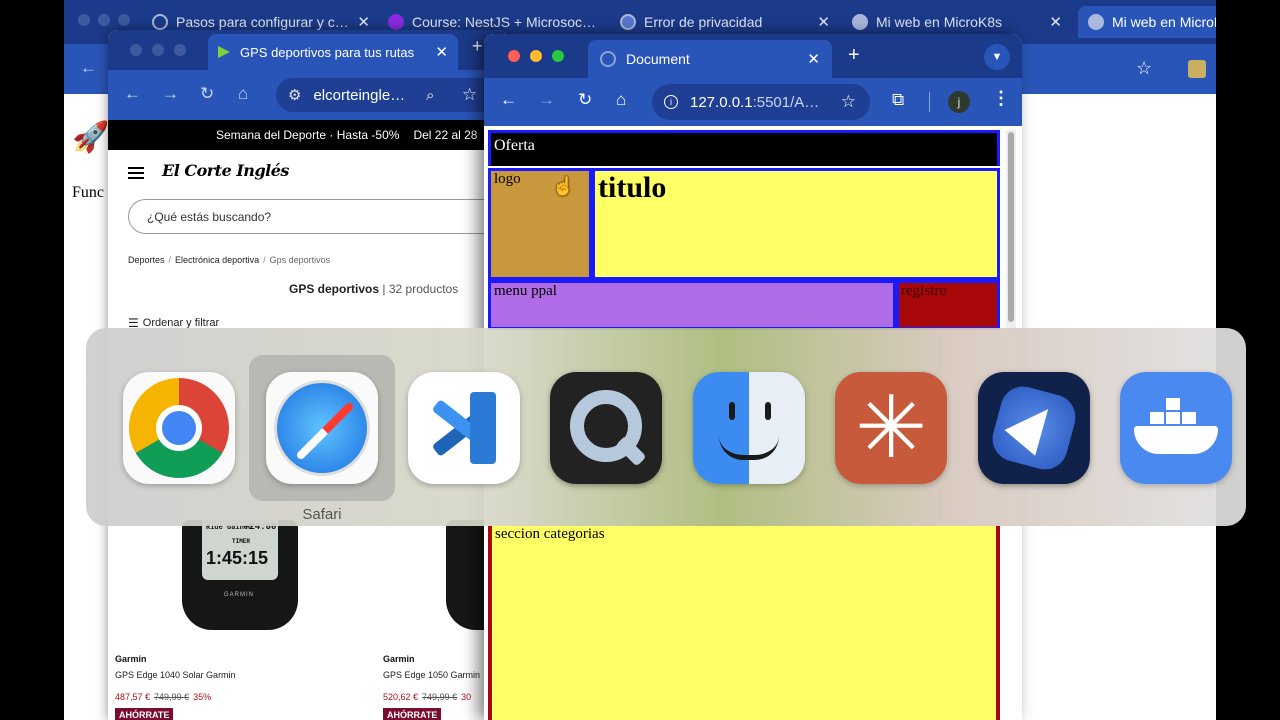 Image resolution: width=1280 pixels, height=720 pixels. What do you see at coordinates (163, 697) in the screenshot?
I see `product-price: 487,57 €749,99 €35%` at bounding box center [163, 697].